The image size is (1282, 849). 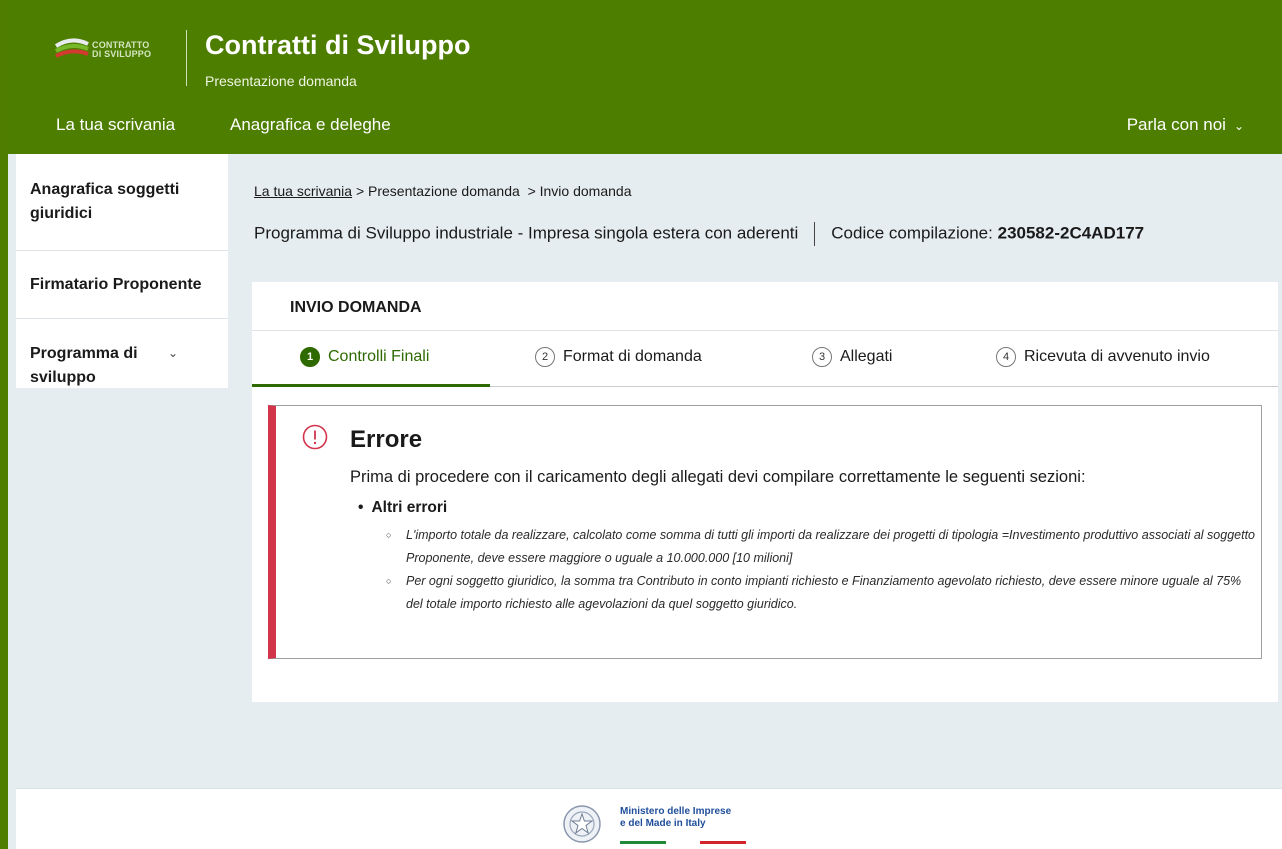 What do you see at coordinates (866, 356) in the screenshot?
I see `step-label: Allegati` at bounding box center [866, 356].